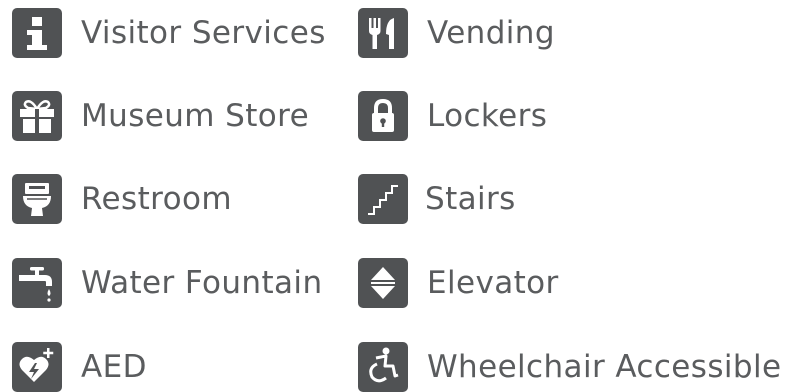  I want to click on legend-label: Elevator, so click(493, 283).